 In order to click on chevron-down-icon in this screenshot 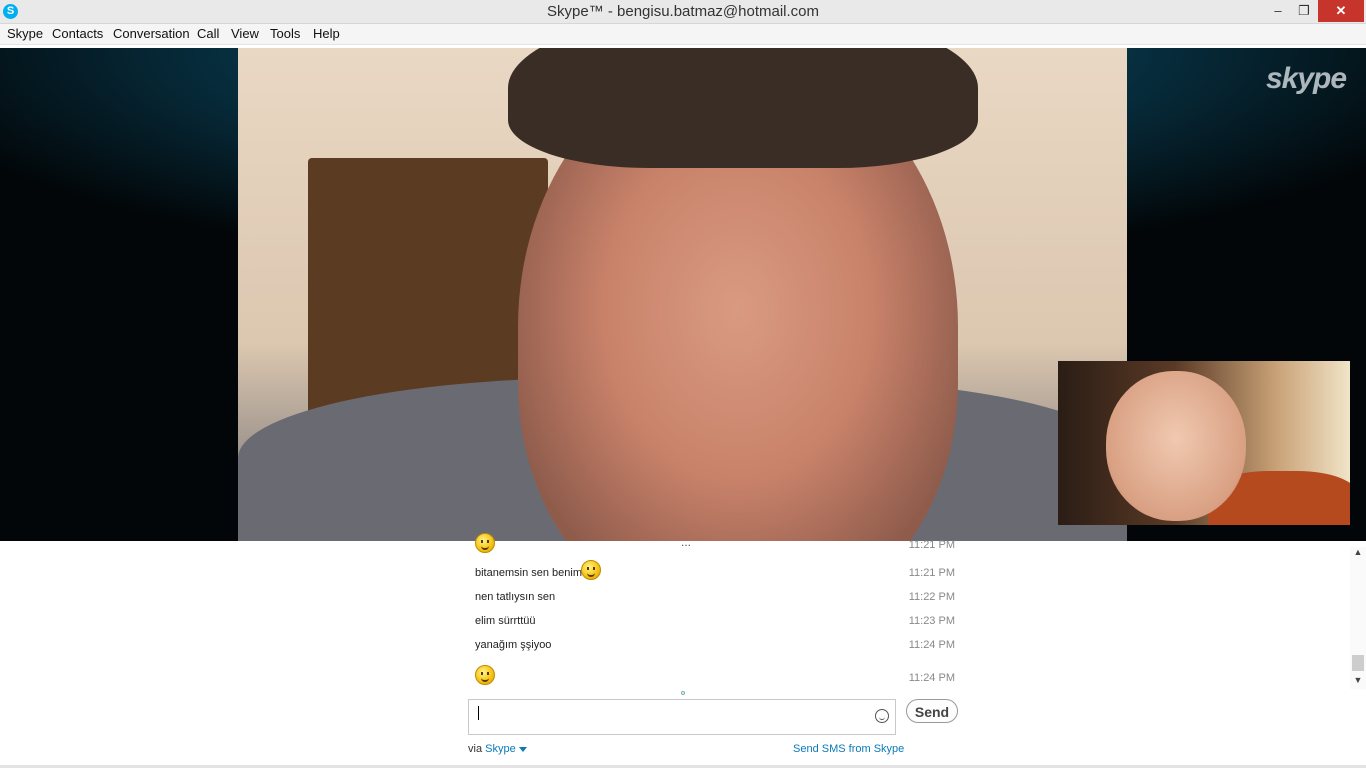, I will do `click(522, 749)`.